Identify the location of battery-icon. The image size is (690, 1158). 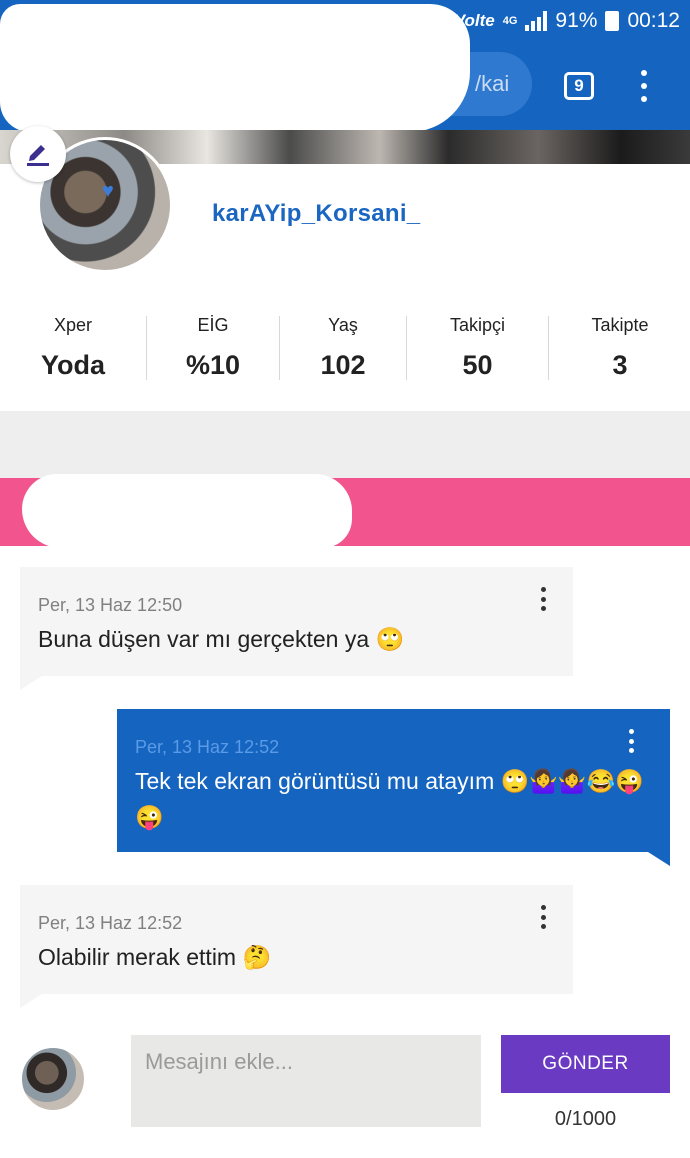
(612, 21).